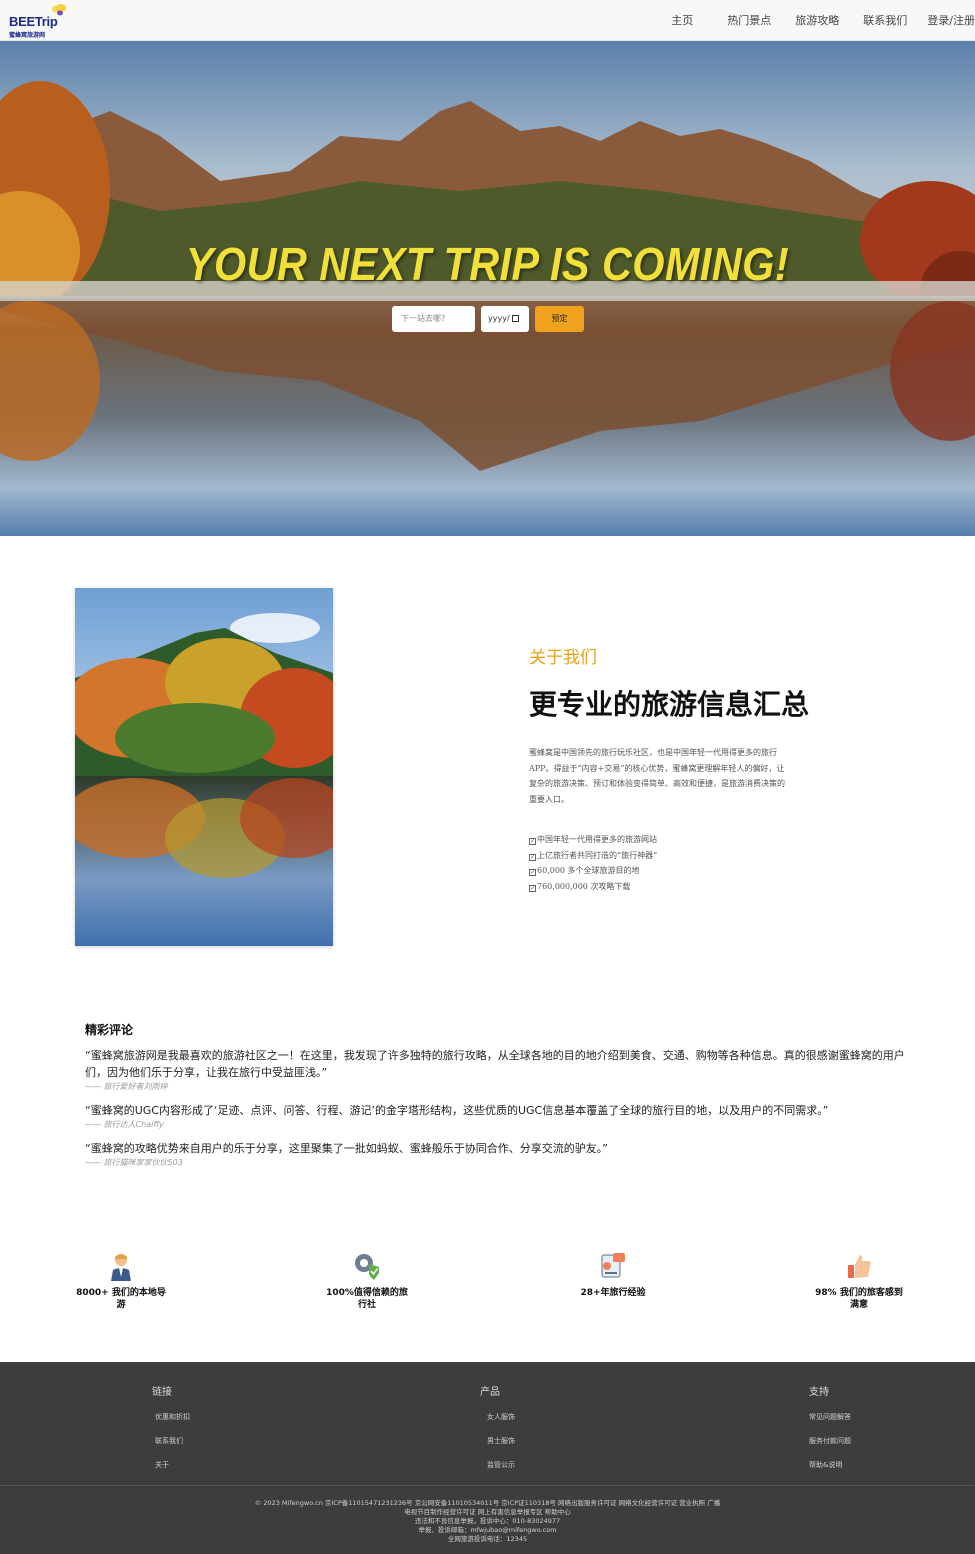  Describe the element at coordinates (613, 1293) in the screenshot. I see `stat-label: 28+年旅行经验` at that location.